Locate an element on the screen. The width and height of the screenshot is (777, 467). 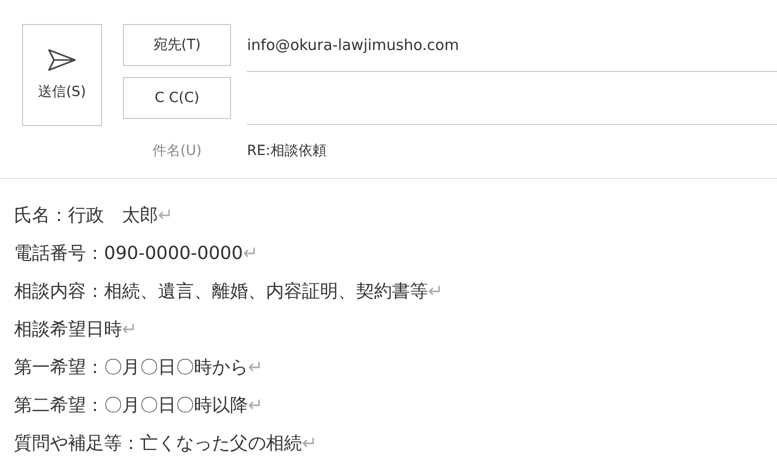
body-line: 第一希望：〇月〇日〇時から is located at coordinates (131, 367).